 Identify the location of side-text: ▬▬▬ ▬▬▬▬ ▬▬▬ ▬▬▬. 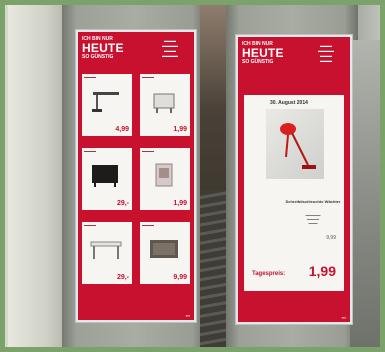
(326, 53).